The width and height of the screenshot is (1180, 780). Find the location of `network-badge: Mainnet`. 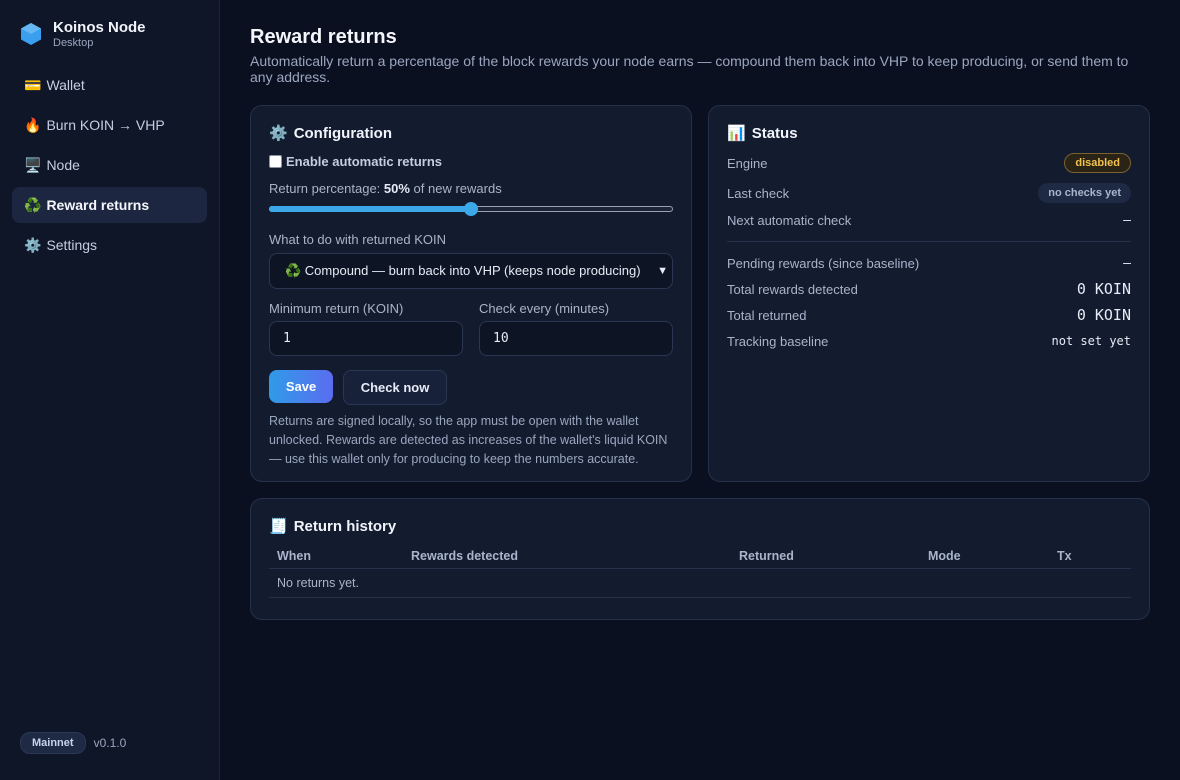

network-badge: Mainnet is located at coordinates (53, 743).